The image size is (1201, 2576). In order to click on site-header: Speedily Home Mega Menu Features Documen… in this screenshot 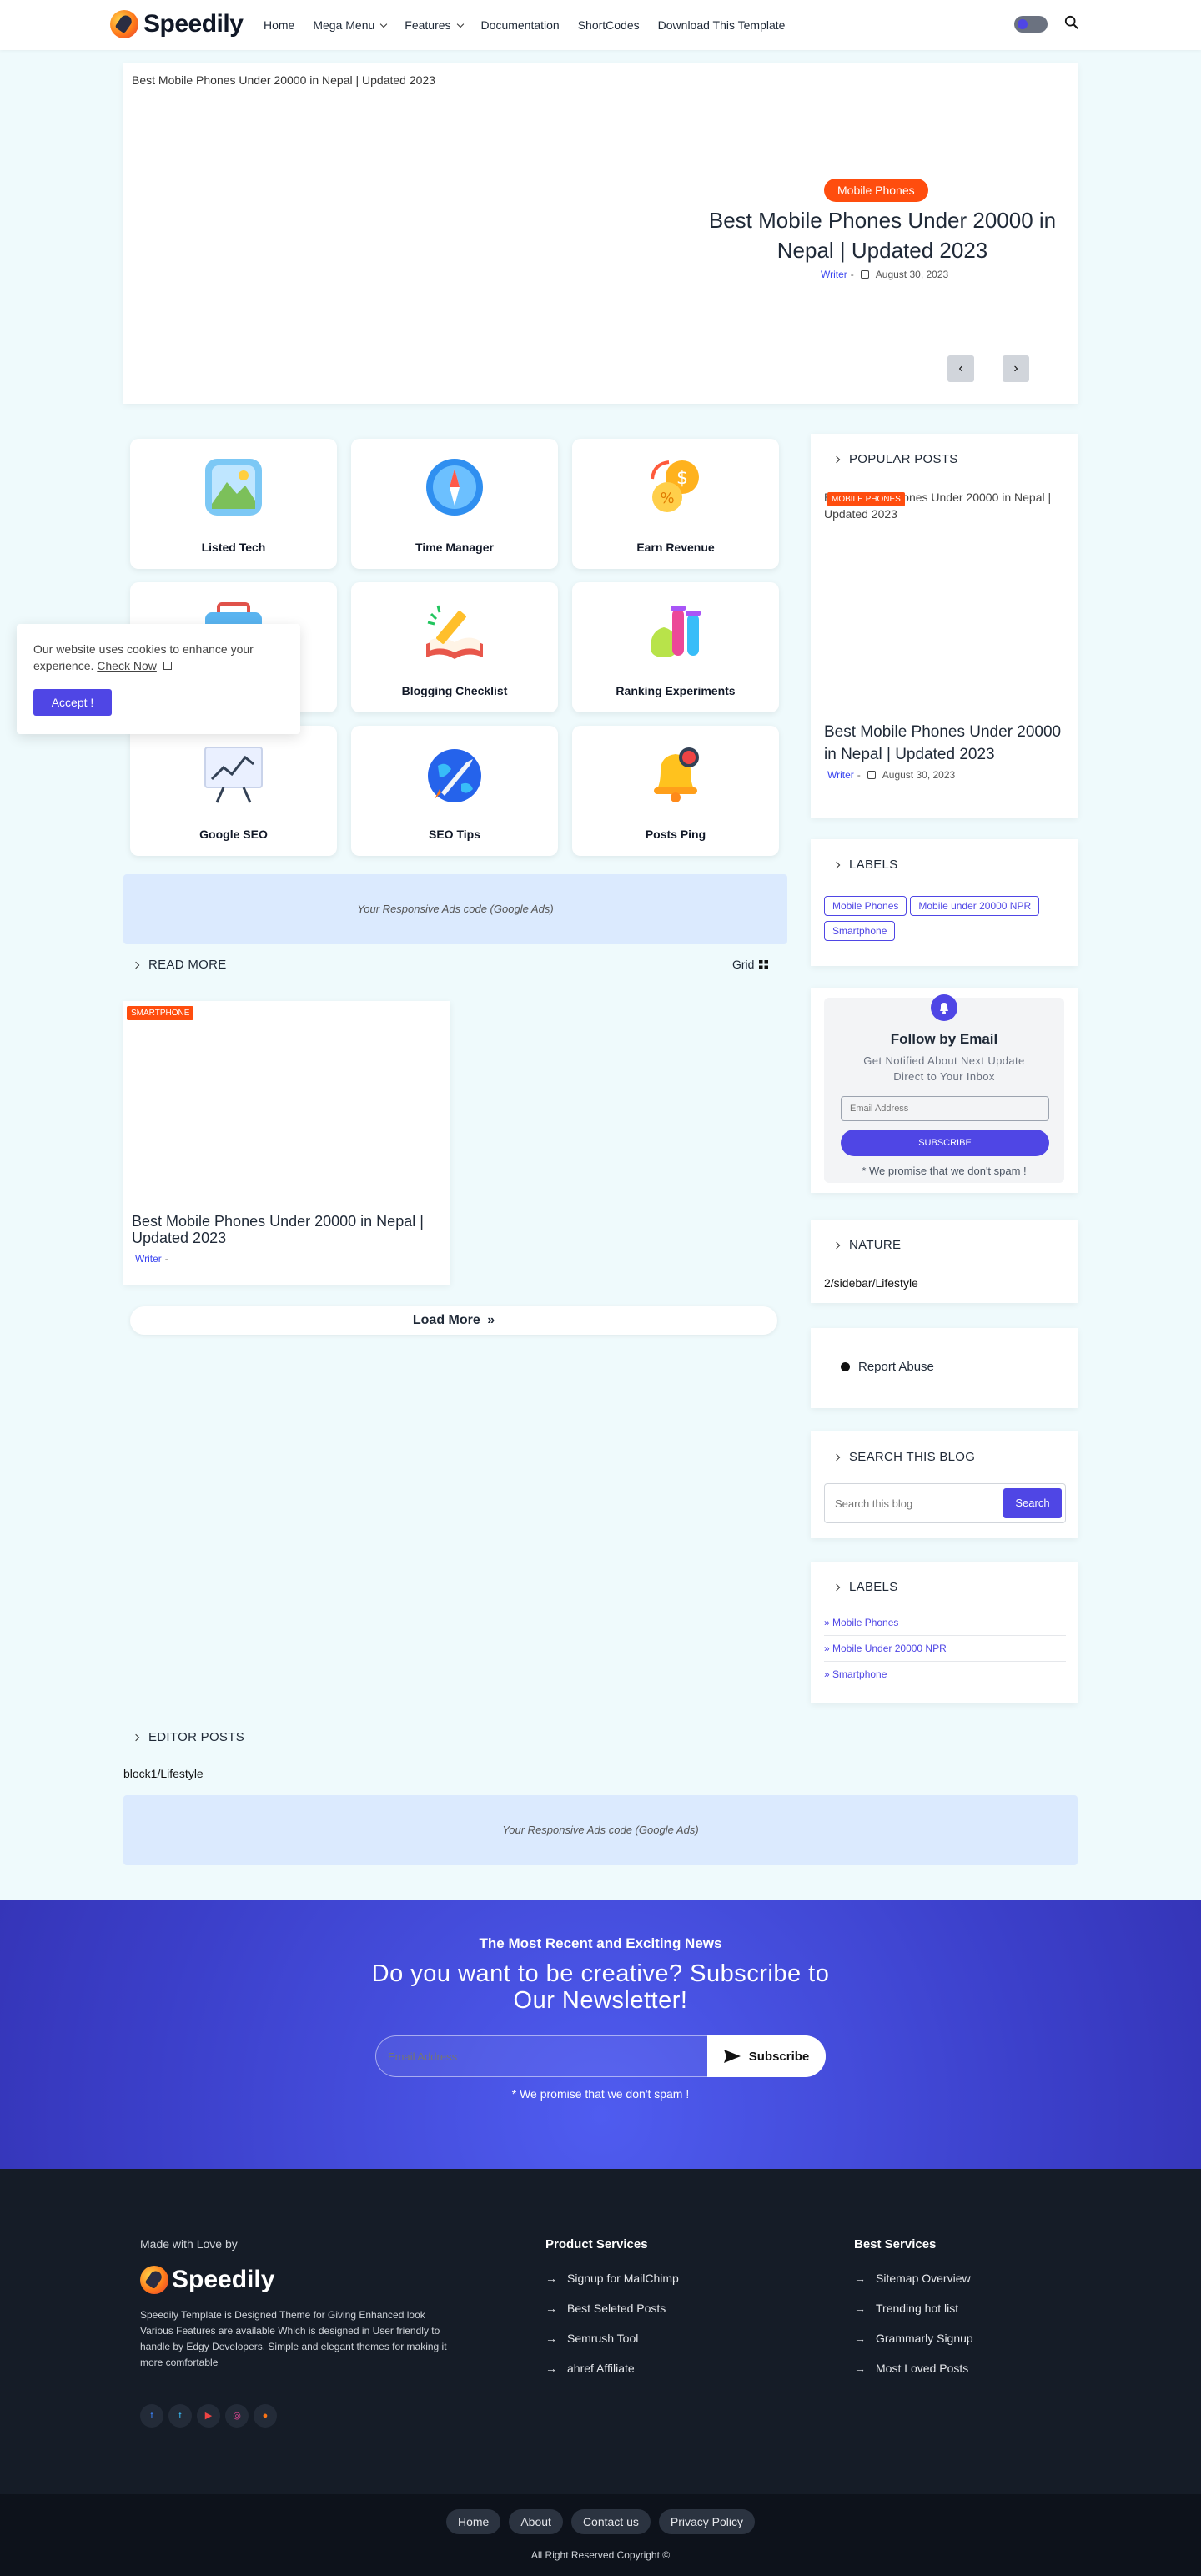, I will do `click(601, 25)`.